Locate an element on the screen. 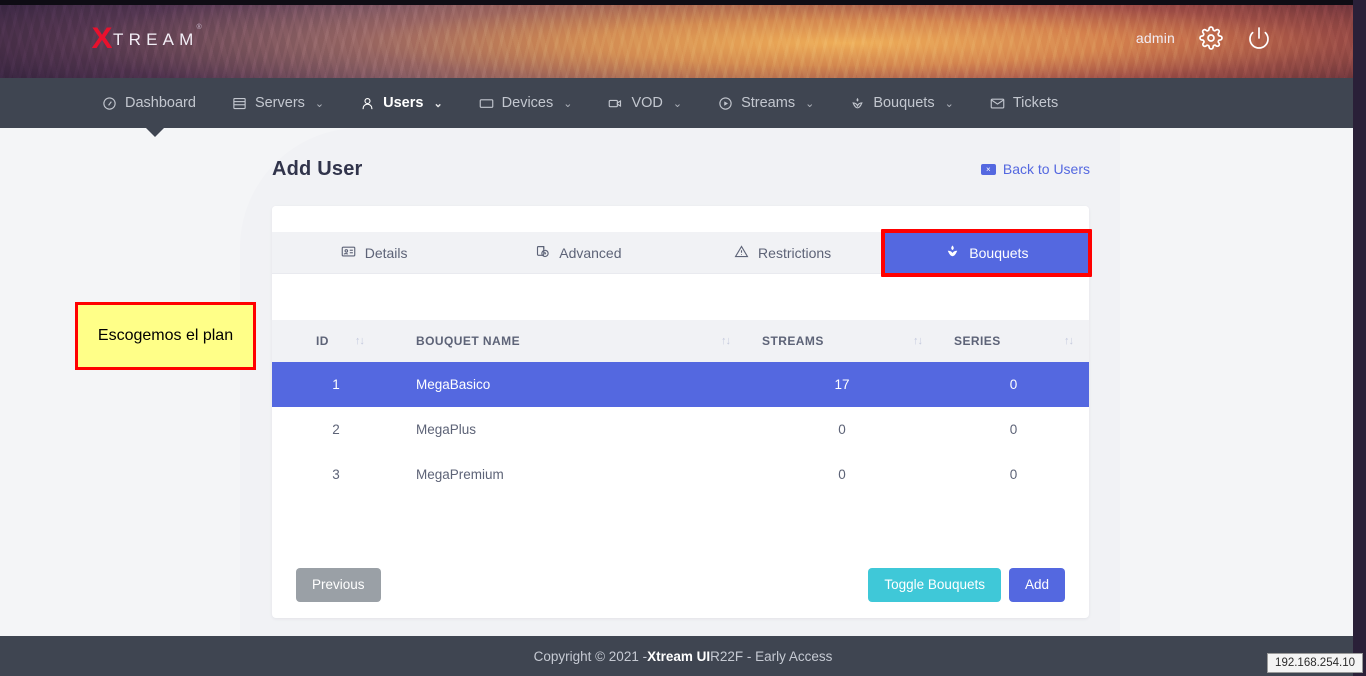 This screenshot has height=676, width=1366. table-row: 2 MegaPlus 0 0 is located at coordinates (680, 429).